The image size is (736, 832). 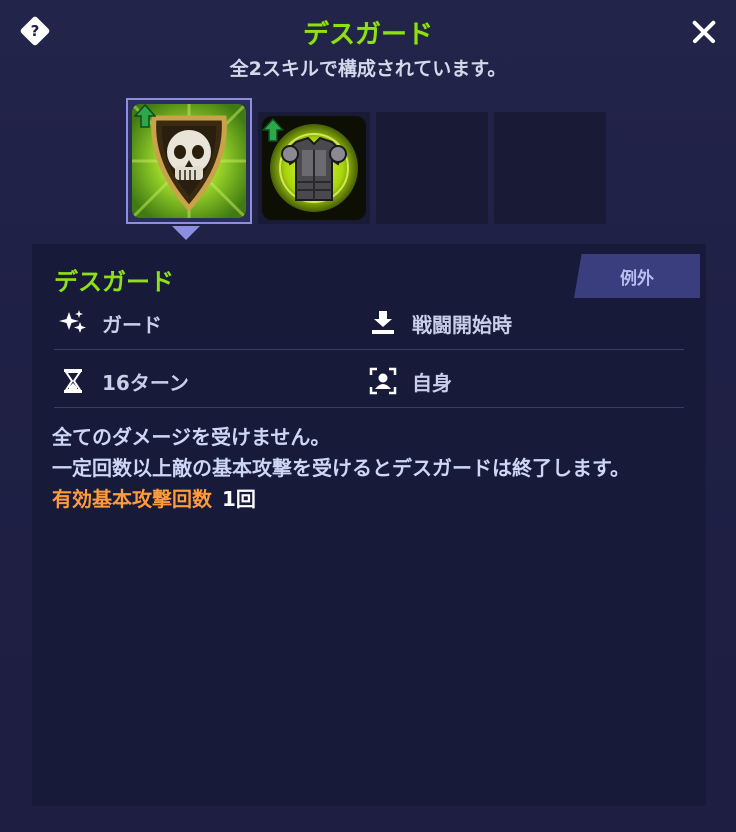 What do you see at coordinates (432, 168) in the screenshot?
I see `skill-slot-3-empty` at bounding box center [432, 168].